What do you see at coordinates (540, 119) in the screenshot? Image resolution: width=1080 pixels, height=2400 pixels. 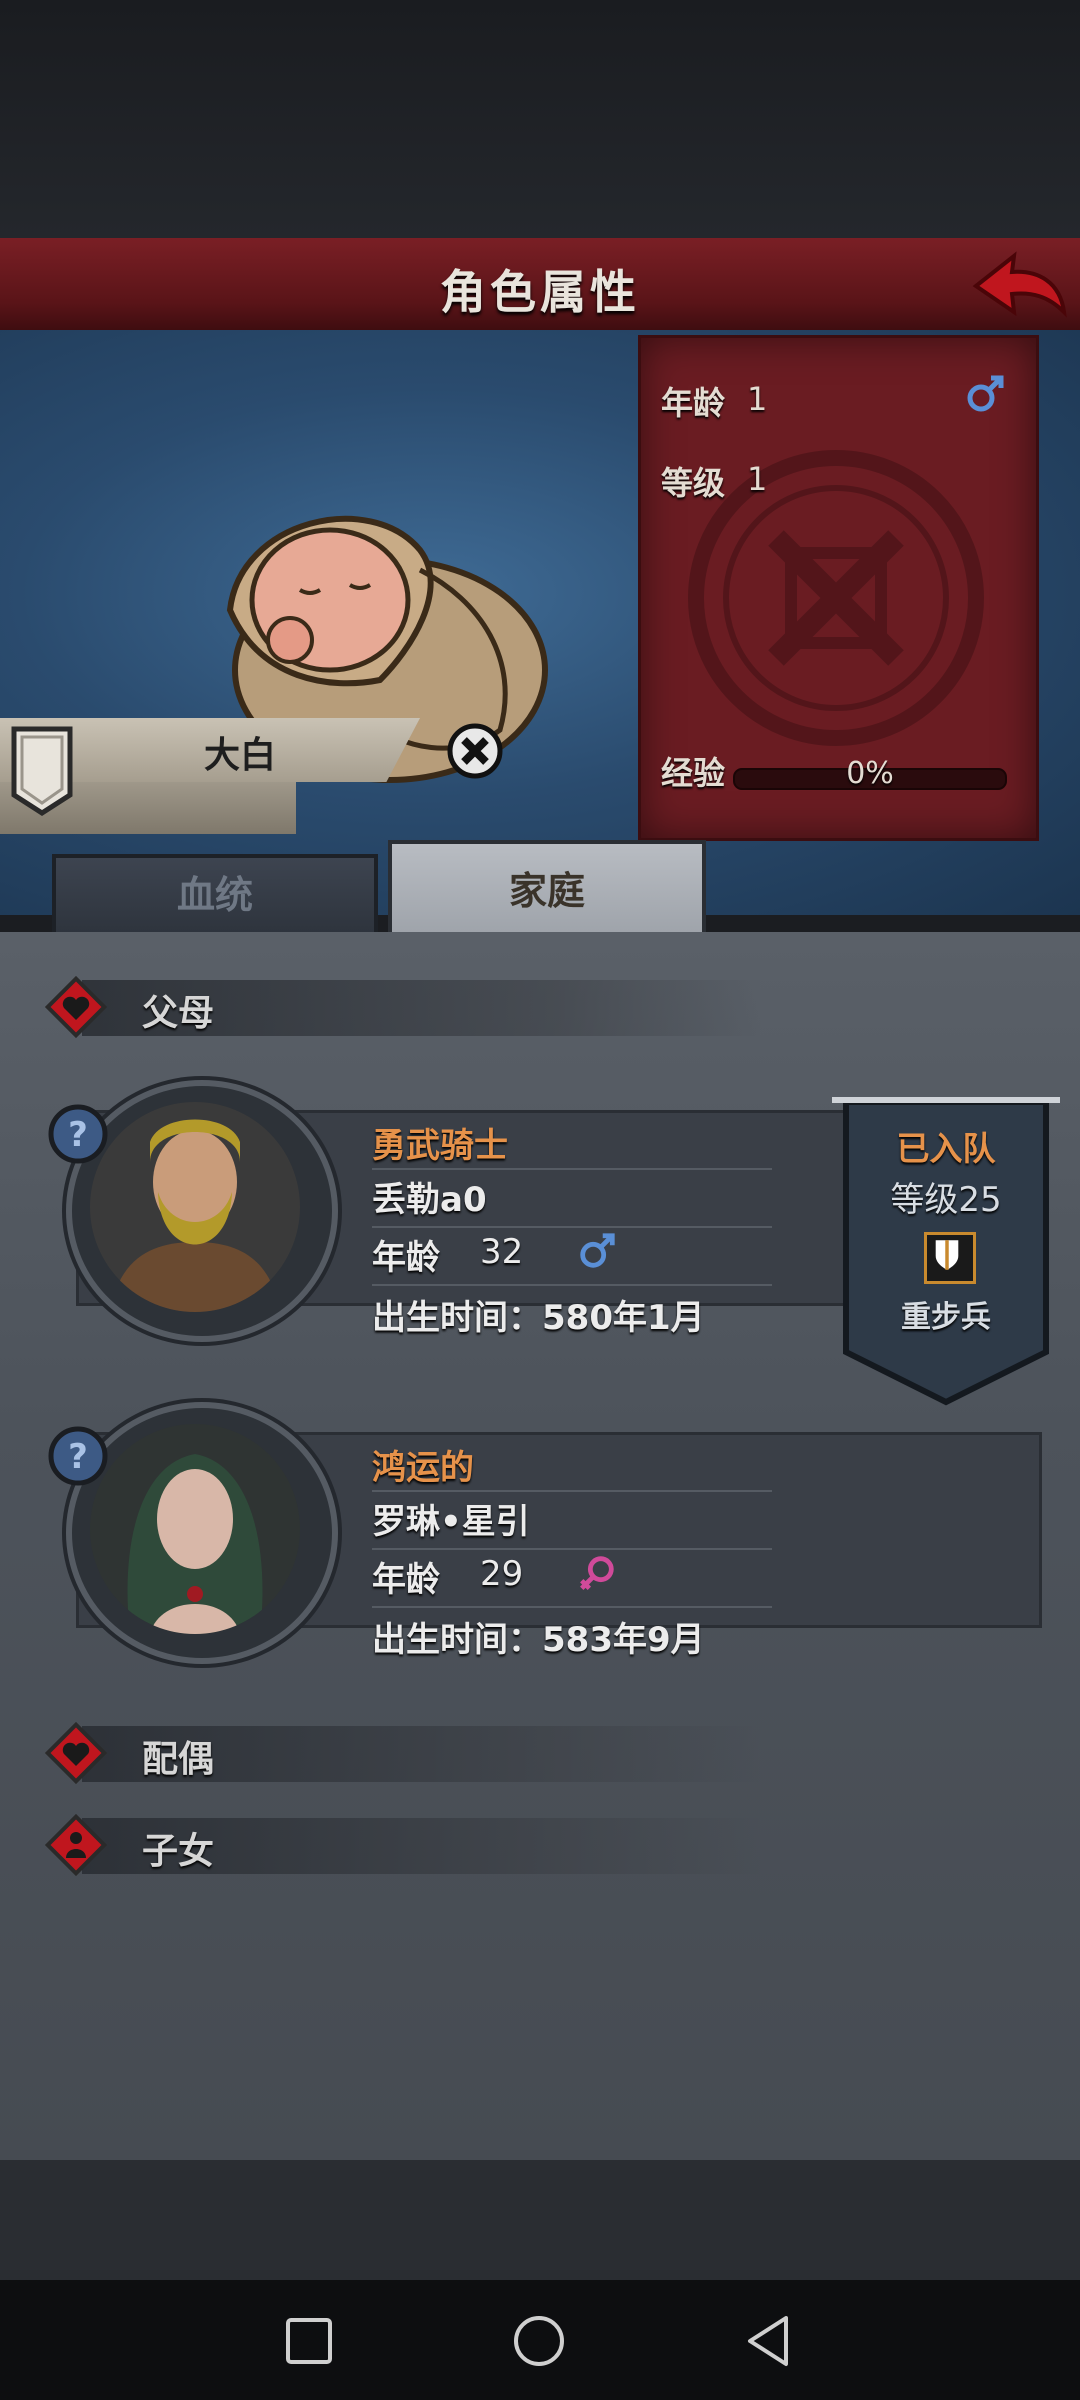 I see `top-background` at bounding box center [540, 119].